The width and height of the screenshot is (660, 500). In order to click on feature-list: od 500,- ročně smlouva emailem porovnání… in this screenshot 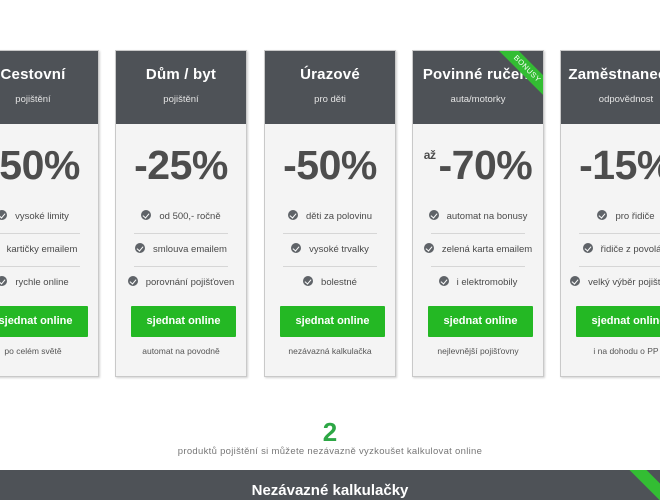, I will do `click(181, 250)`.